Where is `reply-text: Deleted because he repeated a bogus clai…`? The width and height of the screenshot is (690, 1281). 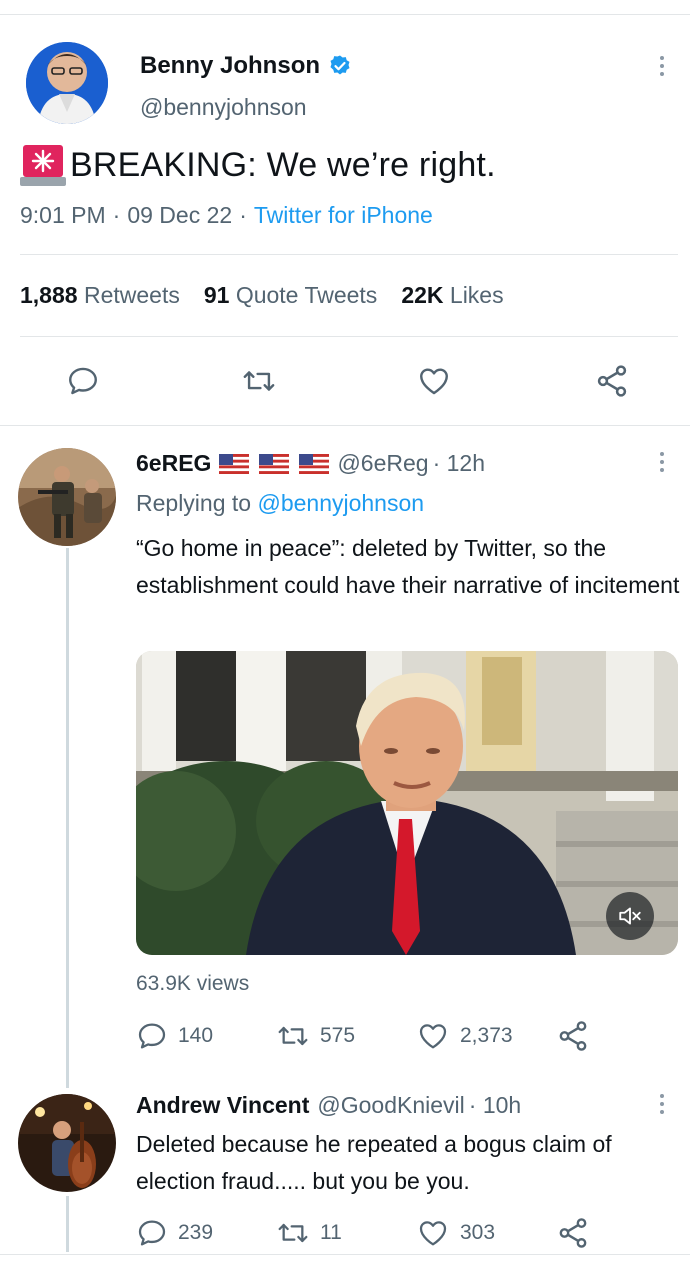
reply-text: Deleted because he repeated a bogus clai… is located at coordinates (374, 1162).